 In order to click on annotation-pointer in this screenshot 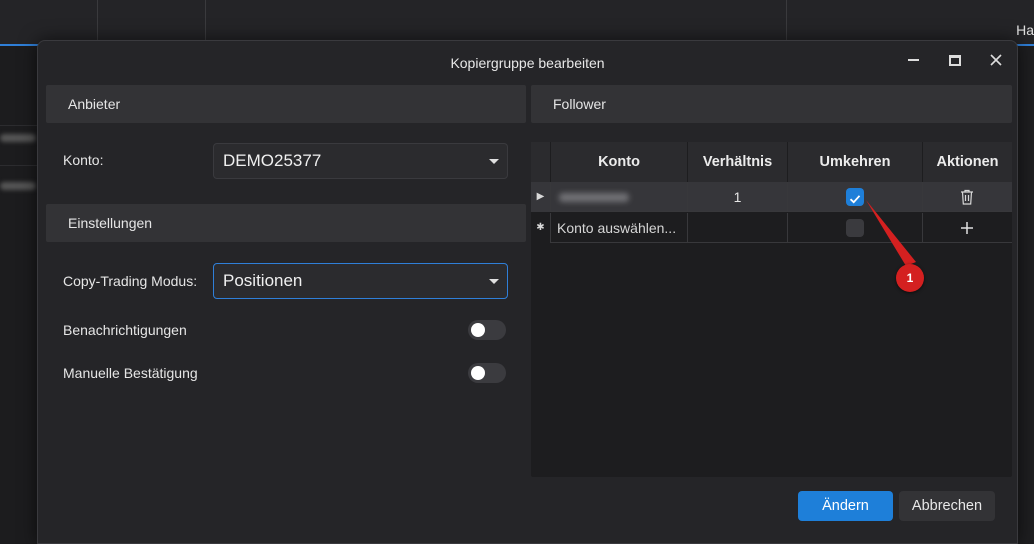, I will do `click(891, 233)`.